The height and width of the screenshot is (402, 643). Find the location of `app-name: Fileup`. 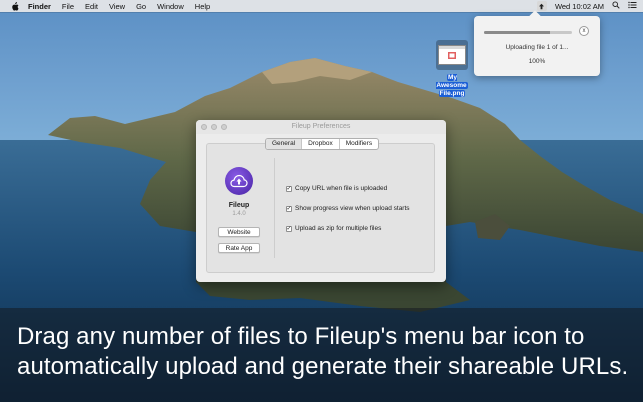

app-name: Fileup is located at coordinates (239, 205).